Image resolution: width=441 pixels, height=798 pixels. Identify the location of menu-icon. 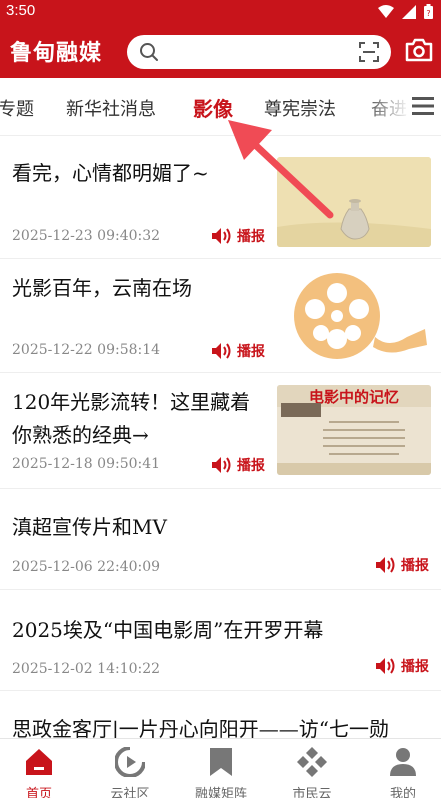
(423, 106).